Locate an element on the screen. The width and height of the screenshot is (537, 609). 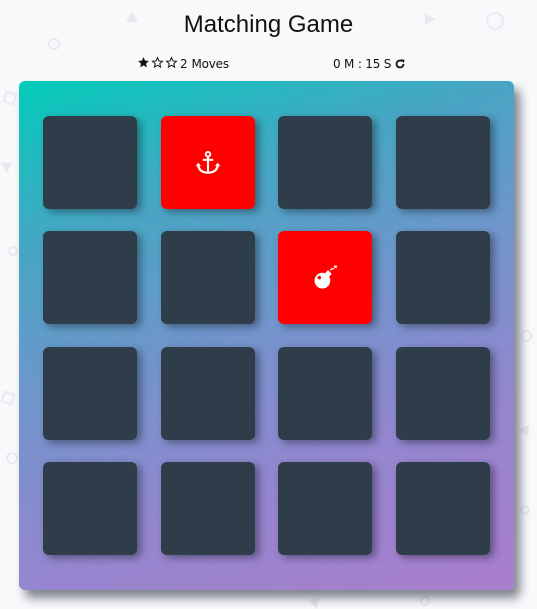
star-filled-icon is located at coordinates (143, 62).